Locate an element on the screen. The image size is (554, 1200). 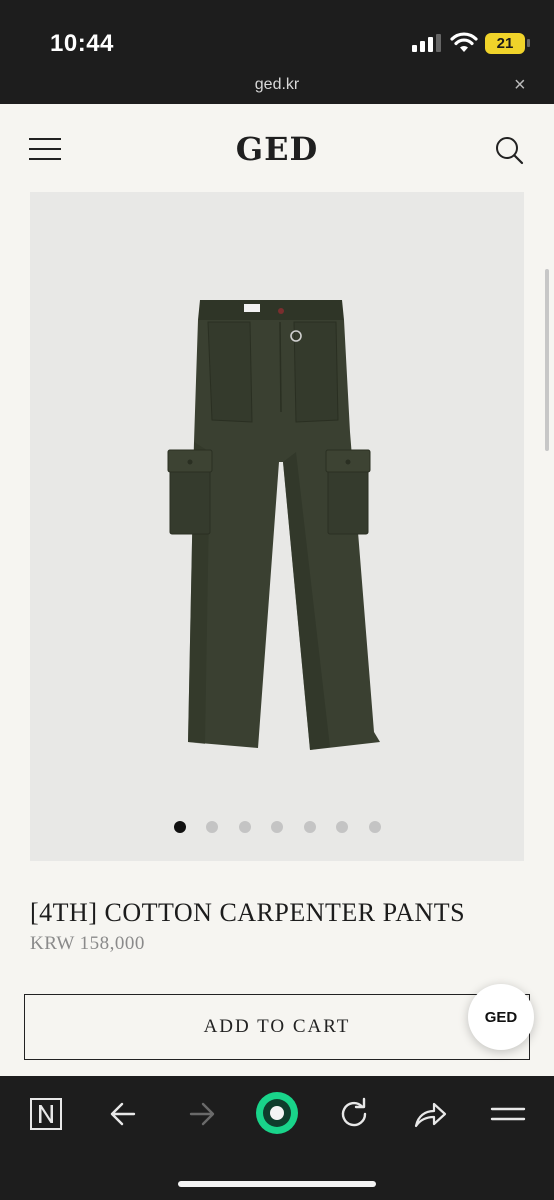
product-price: KRW 158,000 is located at coordinates (87, 943).